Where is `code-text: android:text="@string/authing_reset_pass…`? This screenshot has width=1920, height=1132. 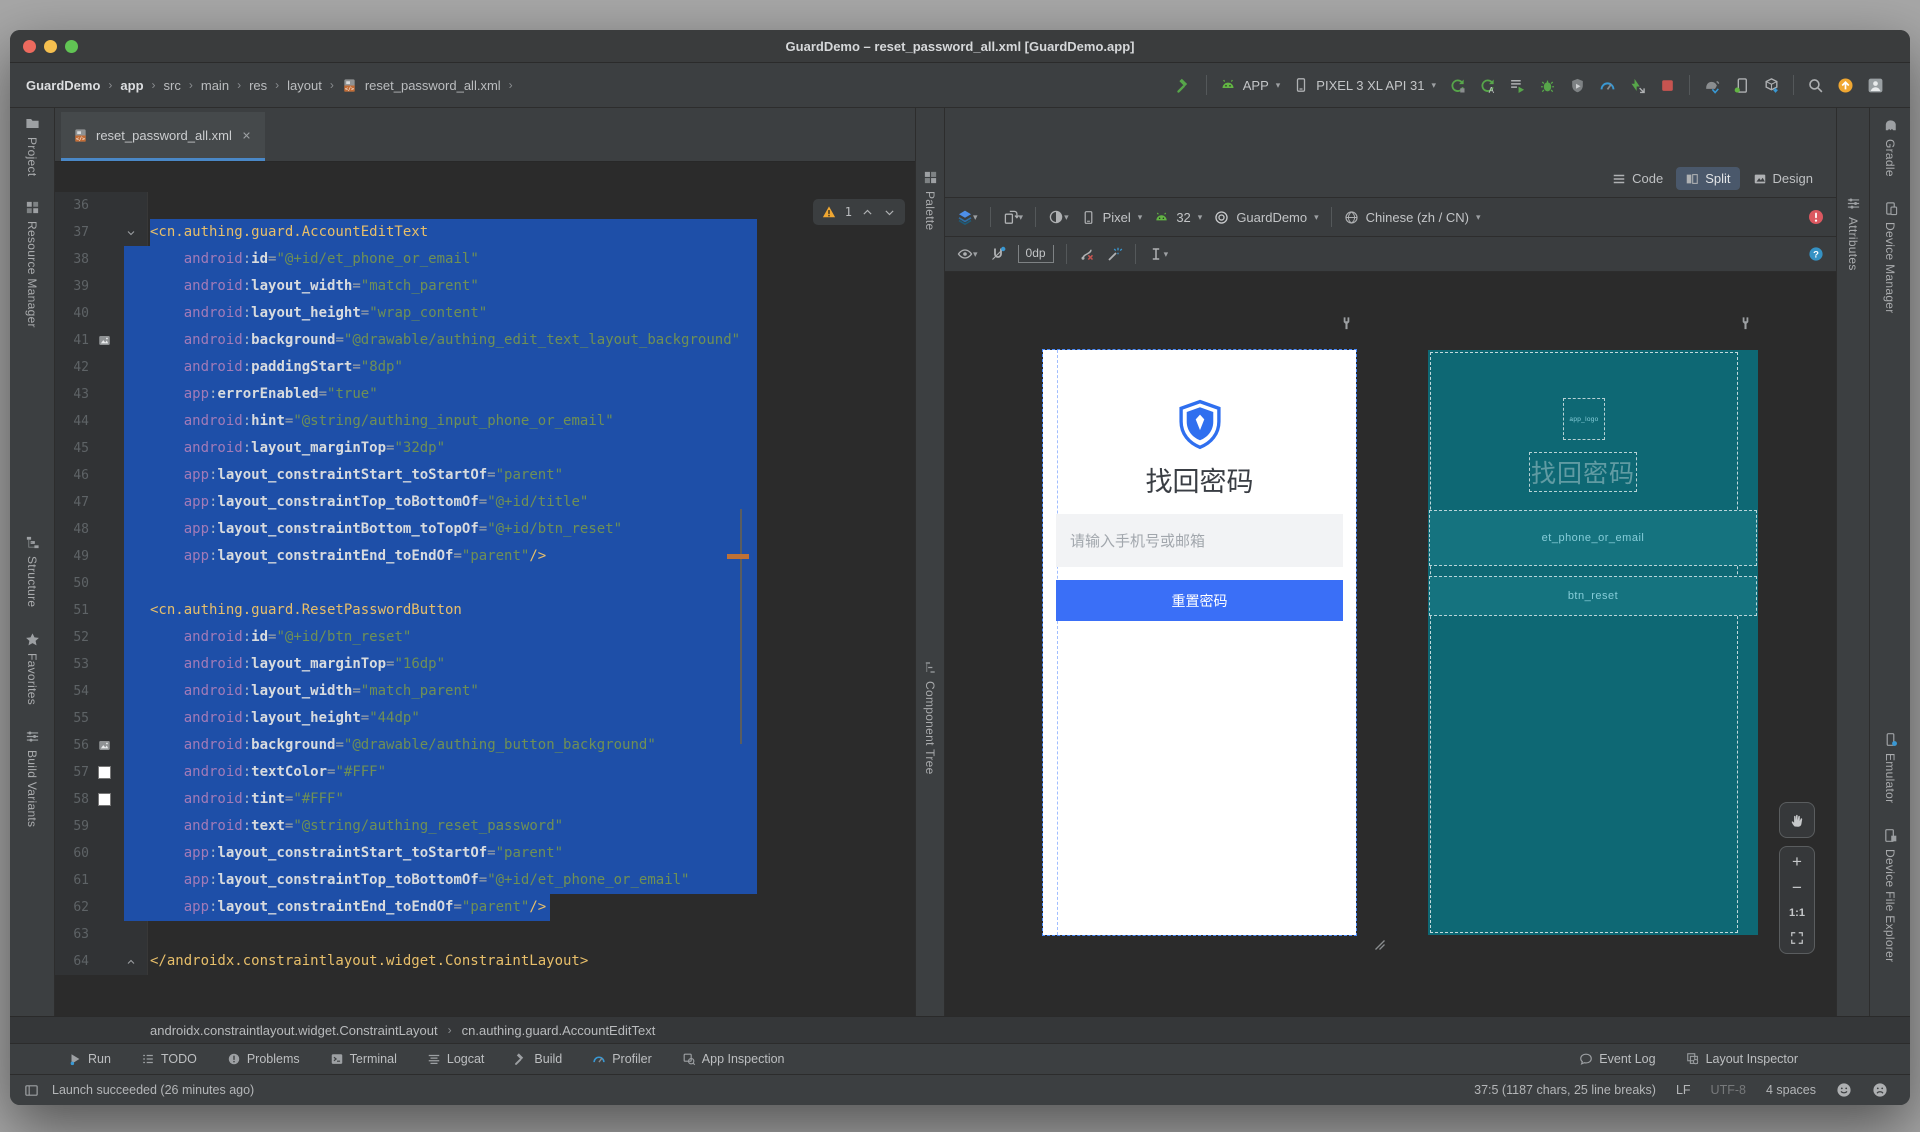 code-text: android:text="@string/authing_reset_pass… is located at coordinates (519, 826).